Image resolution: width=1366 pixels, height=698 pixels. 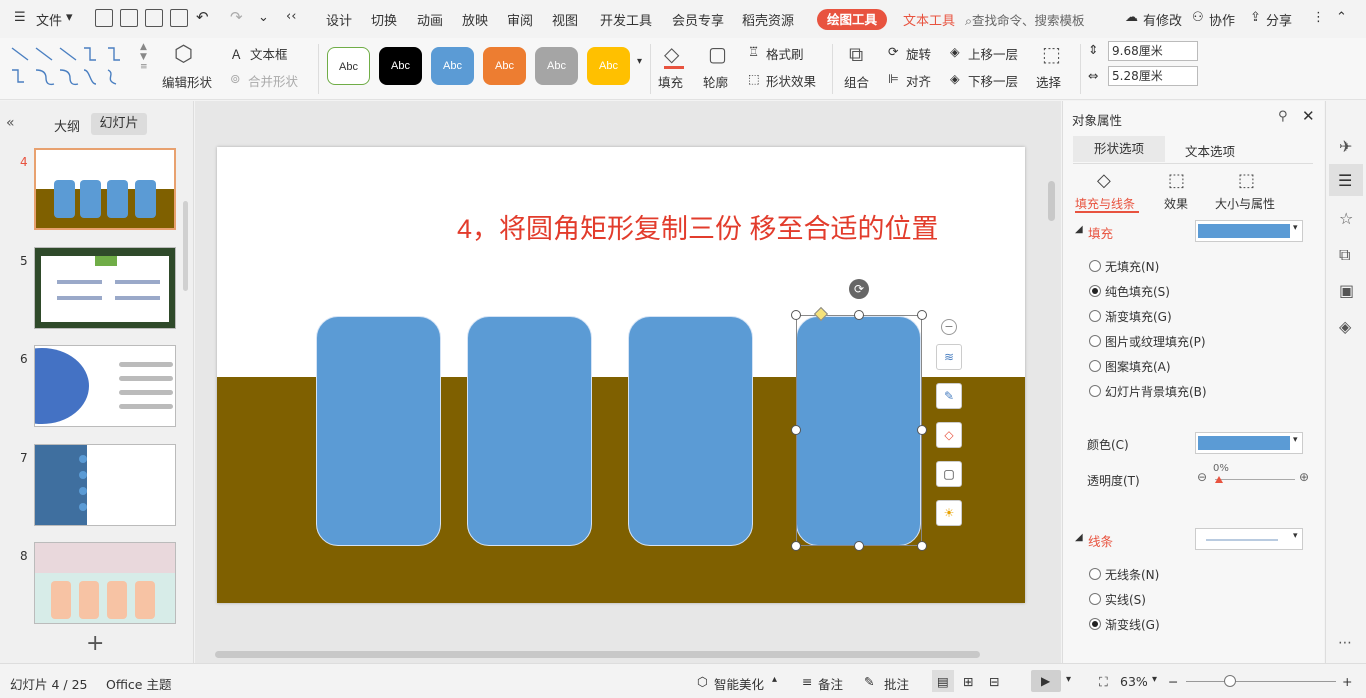 What do you see at coordinates (475, 19) in the screenshot?
I see `tab-slideshow: 放映` at bounding box center [475, 19].